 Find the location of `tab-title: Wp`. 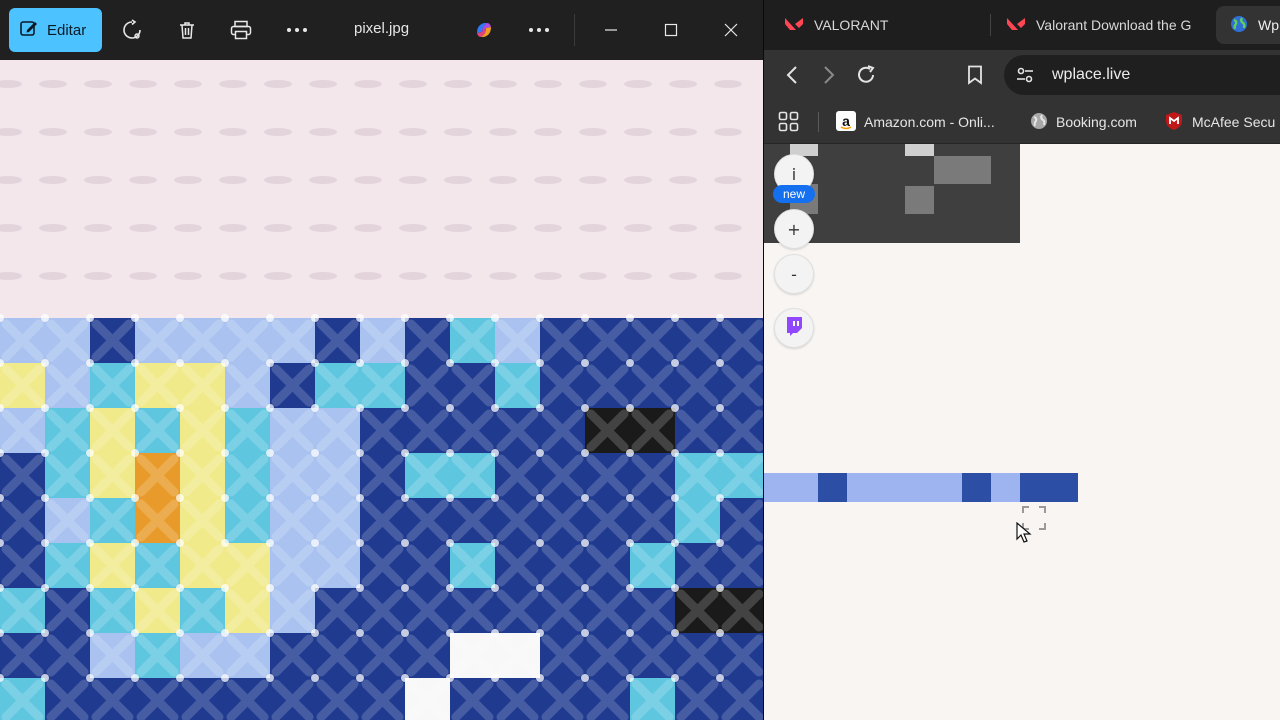

tab-title: Wp is located at coordinates (1268, 25).